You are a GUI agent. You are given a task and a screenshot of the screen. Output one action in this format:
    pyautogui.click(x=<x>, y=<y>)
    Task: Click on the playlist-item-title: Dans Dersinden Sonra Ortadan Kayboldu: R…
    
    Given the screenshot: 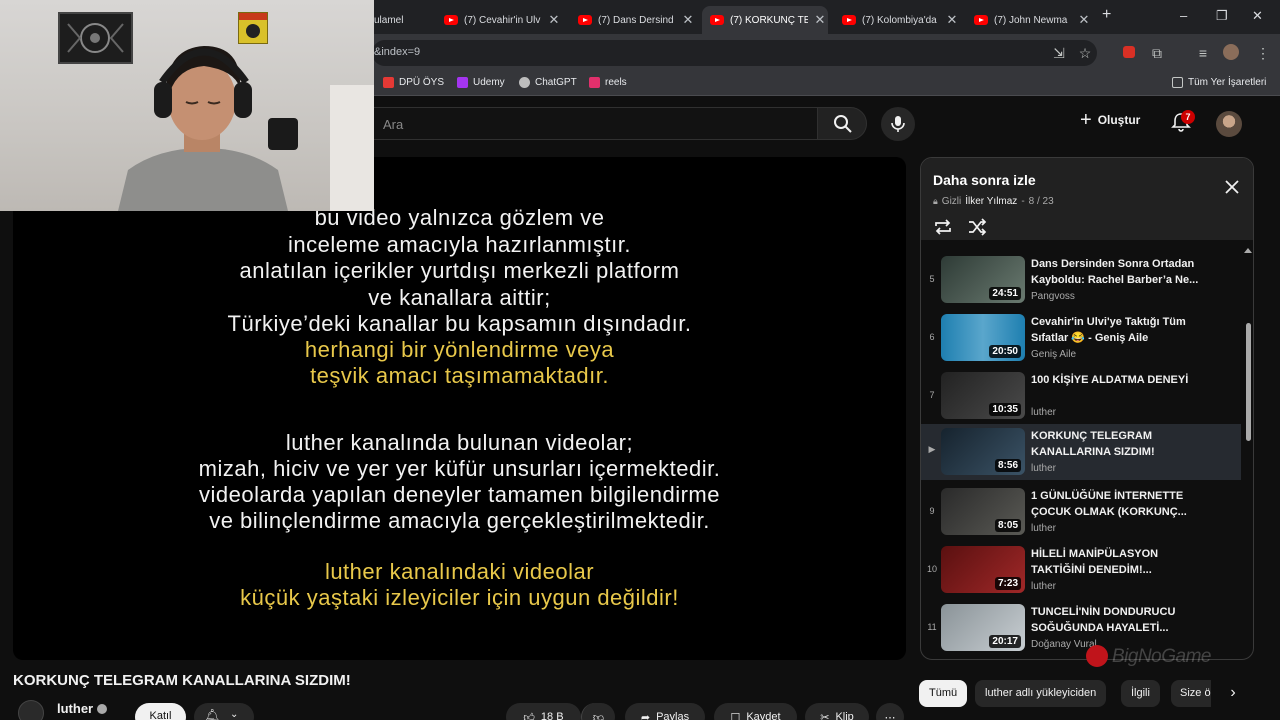 What is the action you would take?
    pyautogui.click(x=1116, y=272)
    